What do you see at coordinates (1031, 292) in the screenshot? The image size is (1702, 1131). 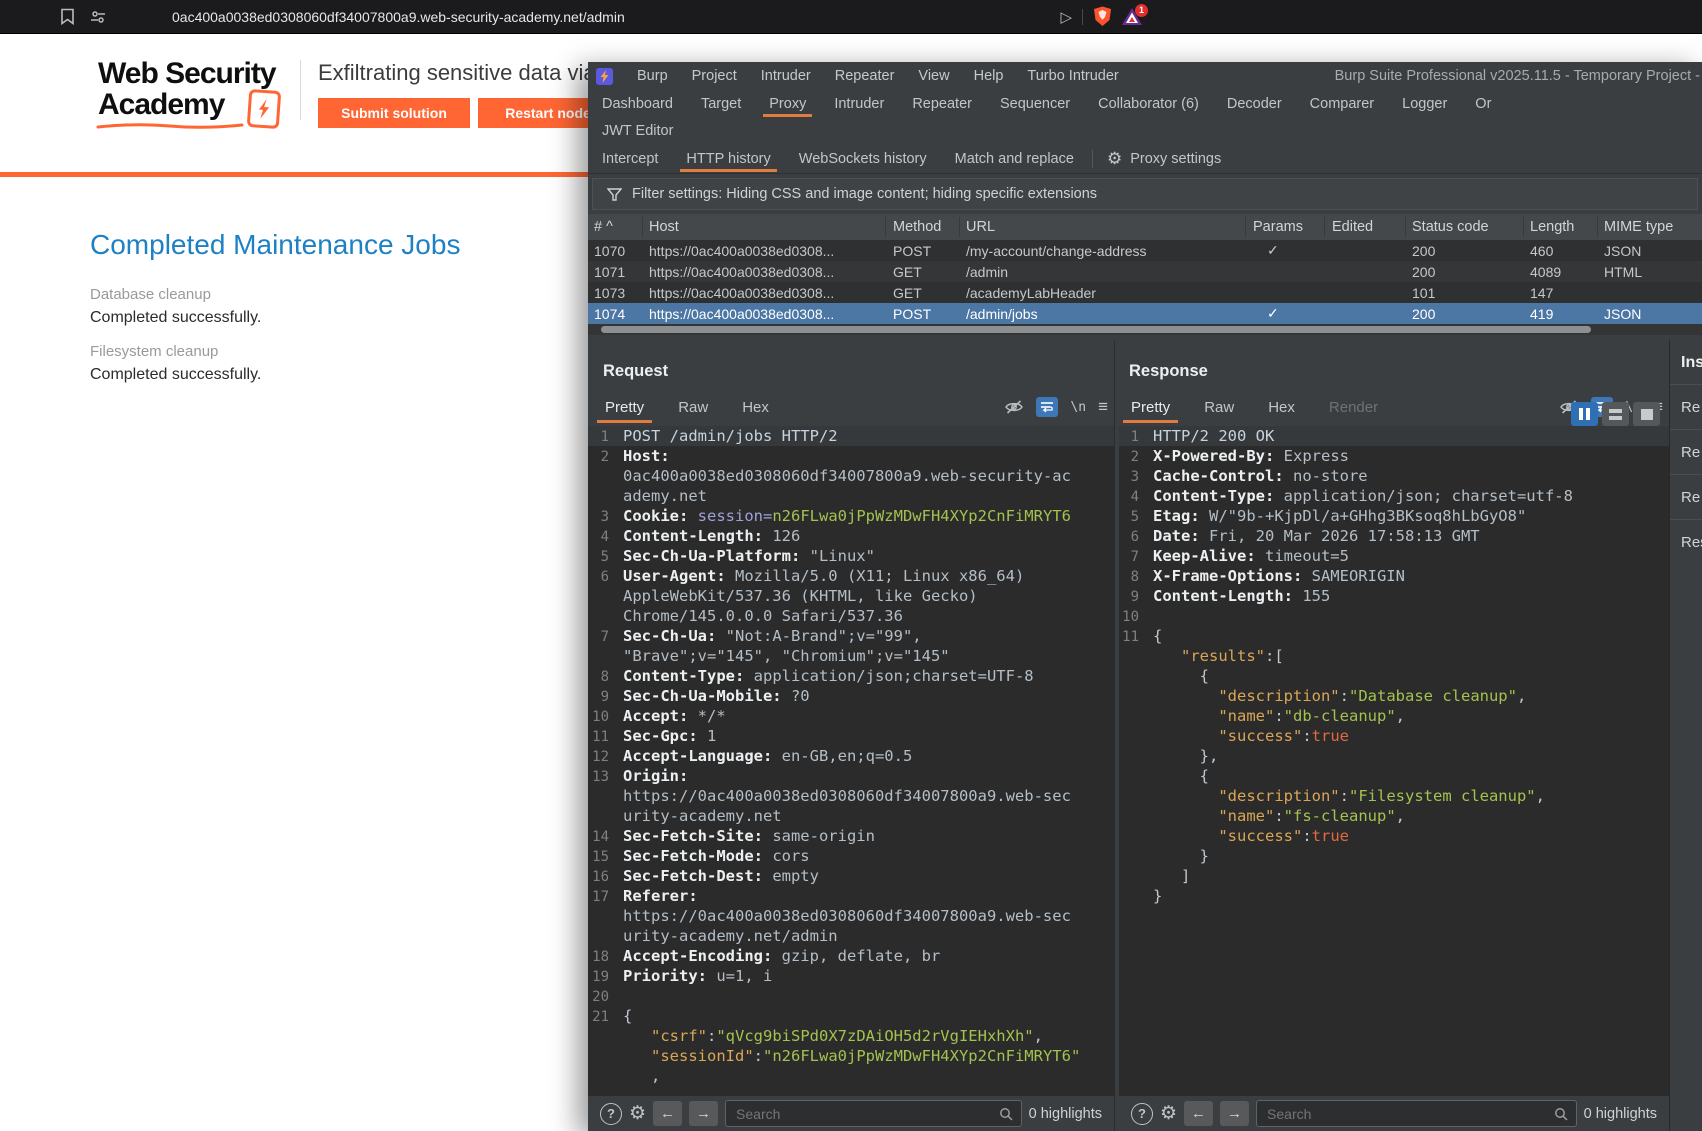 I see `cell: /academyLabHeader` at bounding box center [1031, 292].